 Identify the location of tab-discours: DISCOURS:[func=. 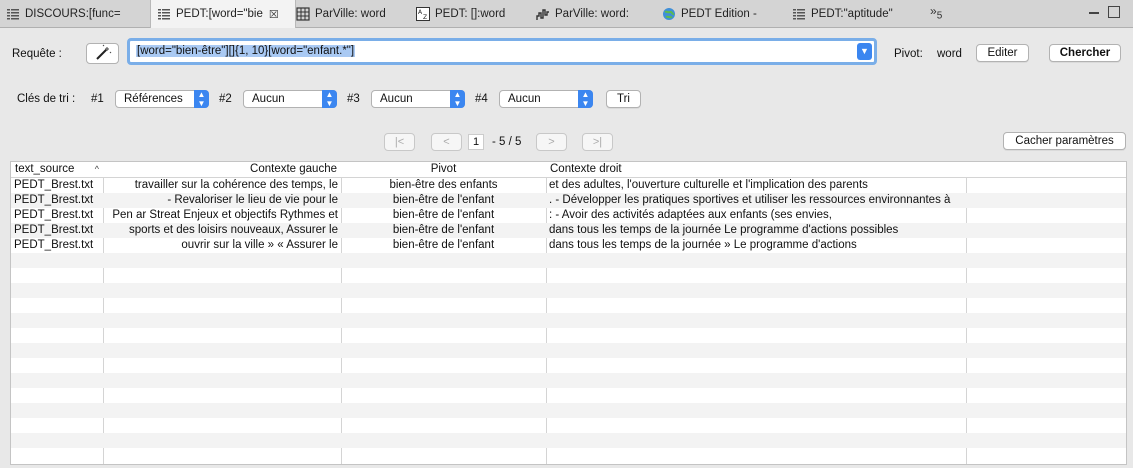
(78, 13).